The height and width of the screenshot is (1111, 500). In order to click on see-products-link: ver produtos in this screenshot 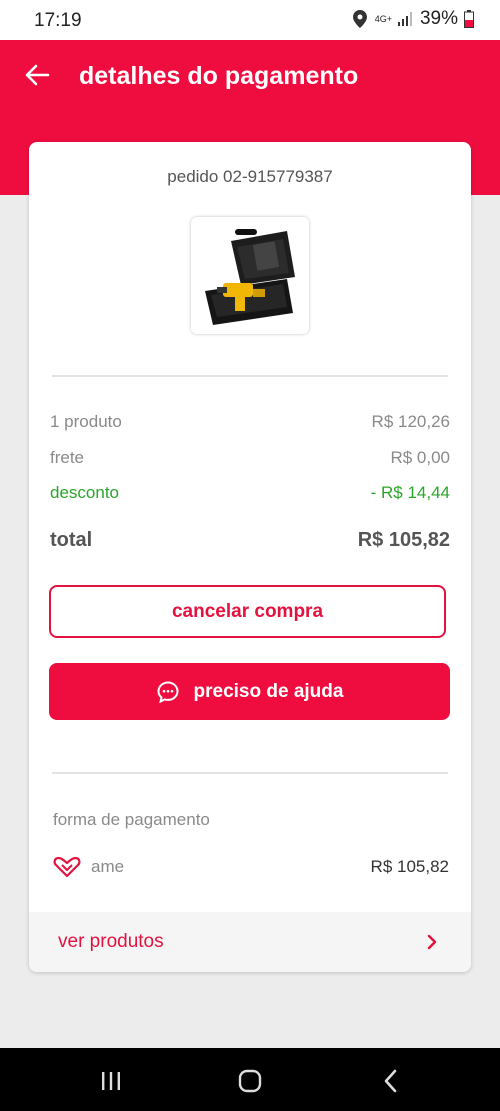, I will do `click(250, 942)`.